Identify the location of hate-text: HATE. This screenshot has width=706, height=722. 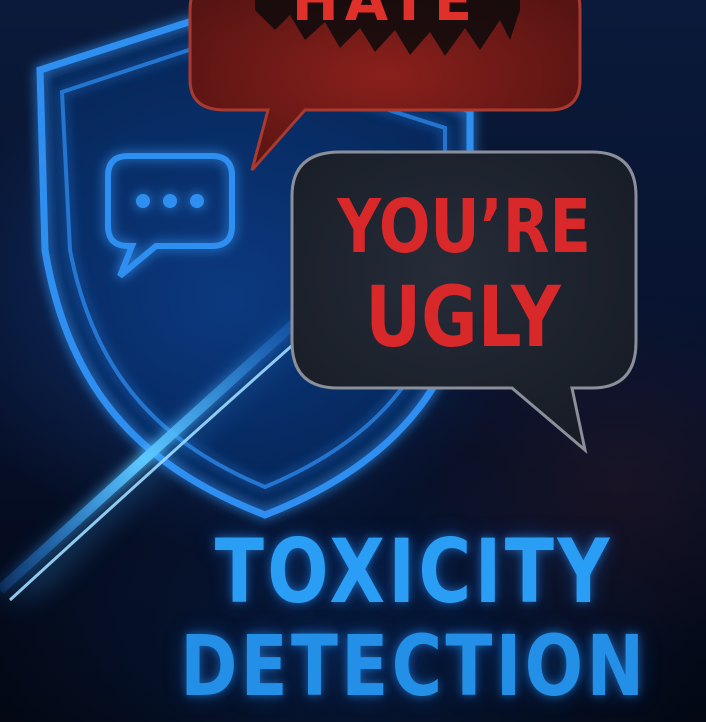
(385, 17).